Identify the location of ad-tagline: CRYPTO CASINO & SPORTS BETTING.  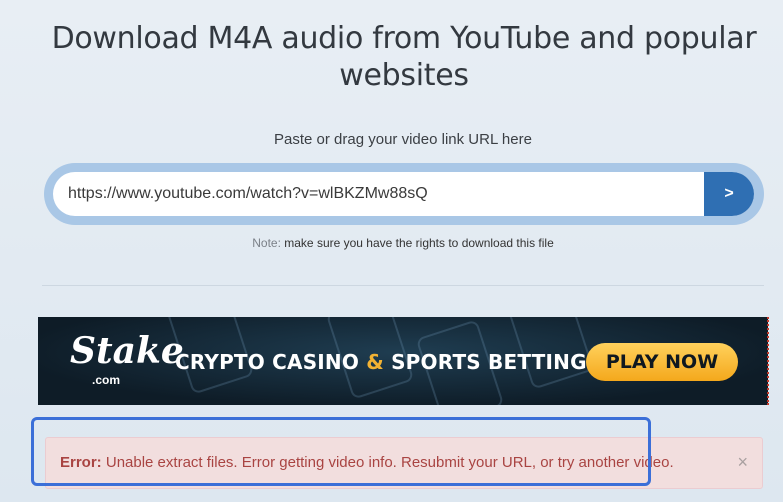
(381, 362).